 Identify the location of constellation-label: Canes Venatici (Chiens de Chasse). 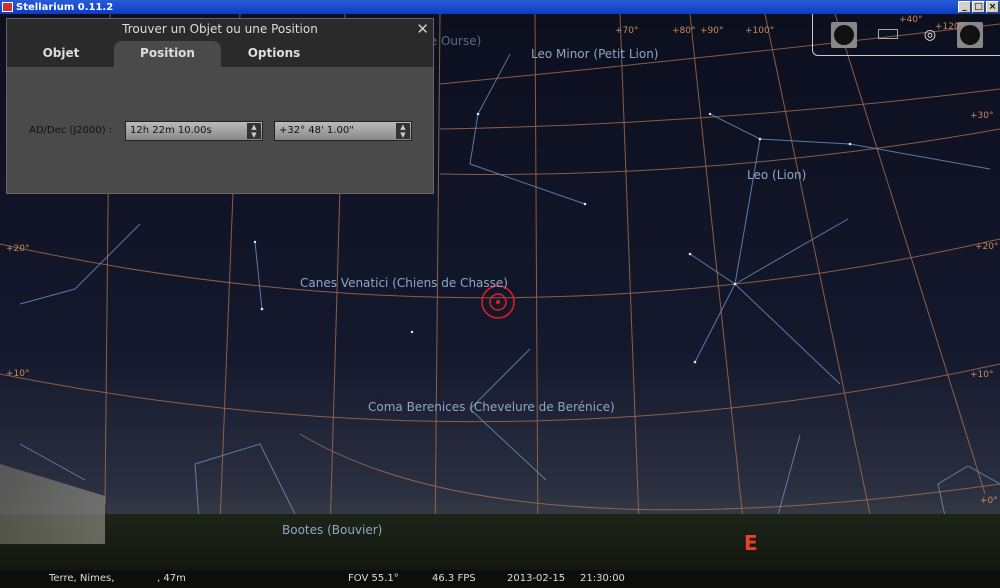
(404, 283).